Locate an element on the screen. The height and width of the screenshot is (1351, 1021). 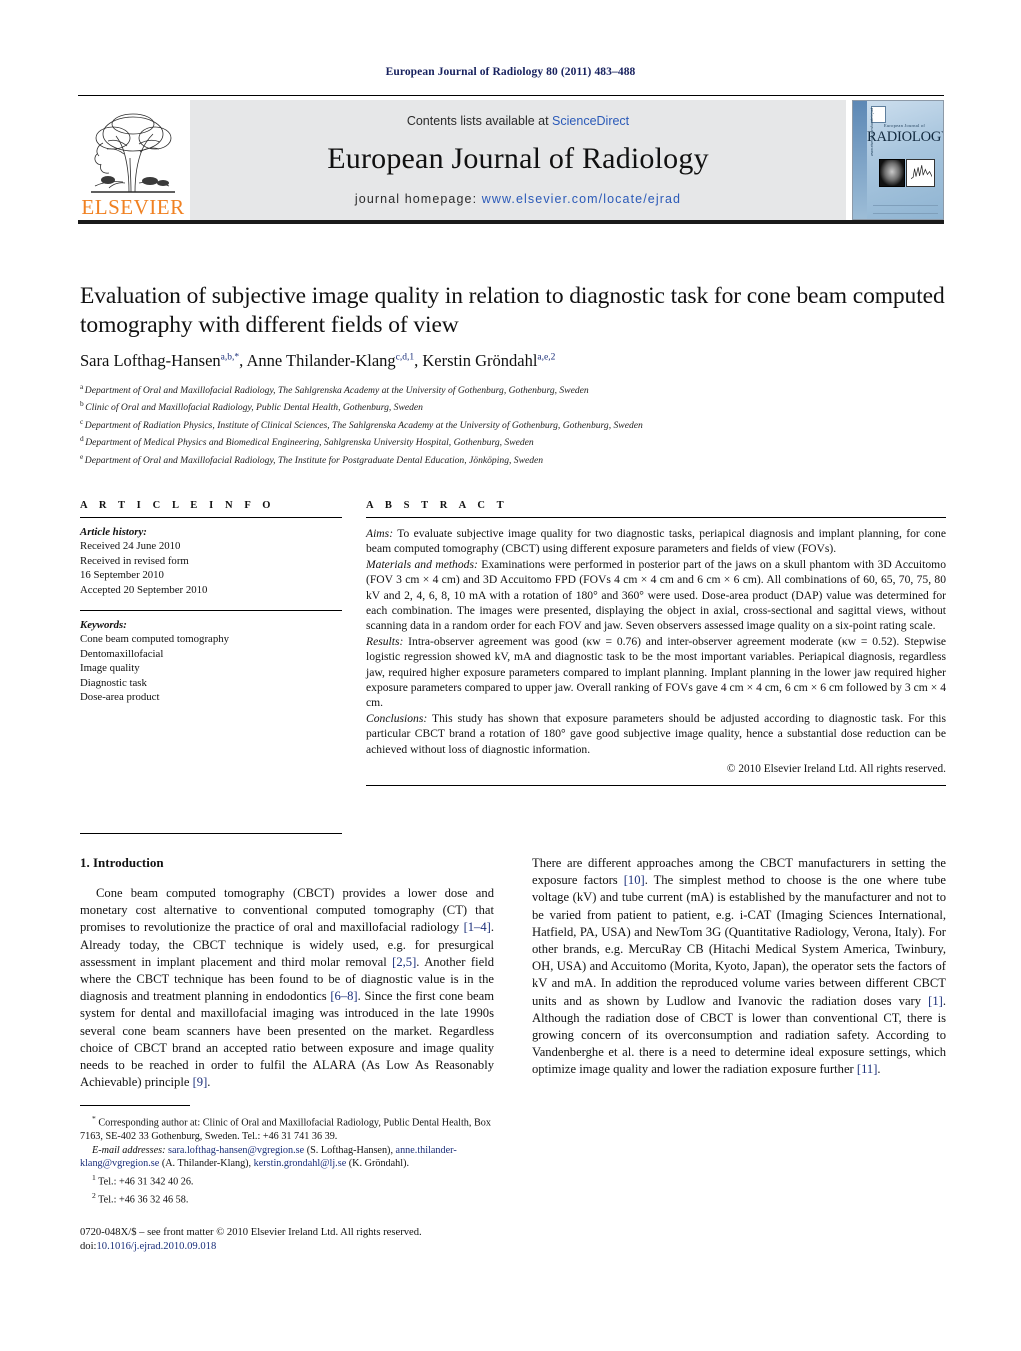
abstract-conclusions-heading: Conclusions: is located at coordinates (397, 718).